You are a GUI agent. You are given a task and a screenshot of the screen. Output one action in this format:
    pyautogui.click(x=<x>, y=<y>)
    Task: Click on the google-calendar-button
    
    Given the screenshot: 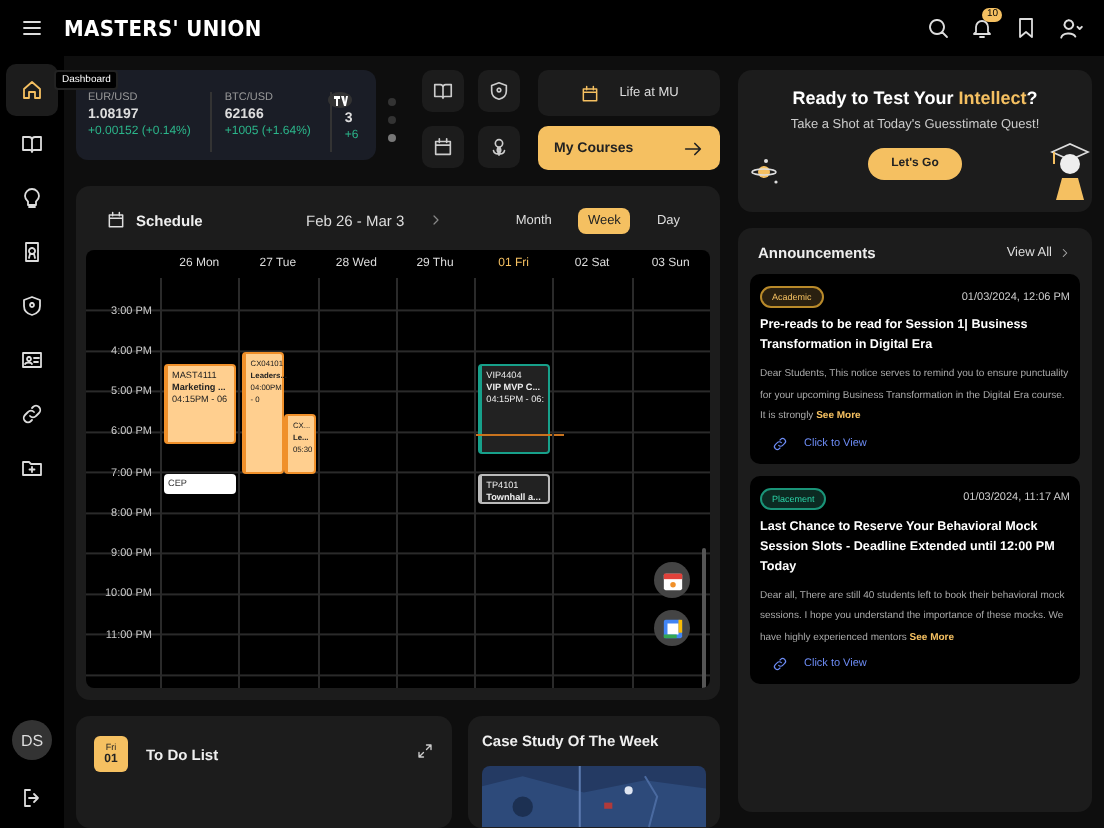 What is the action you would take?
    pyautogui.click(x=672, y=628)
    